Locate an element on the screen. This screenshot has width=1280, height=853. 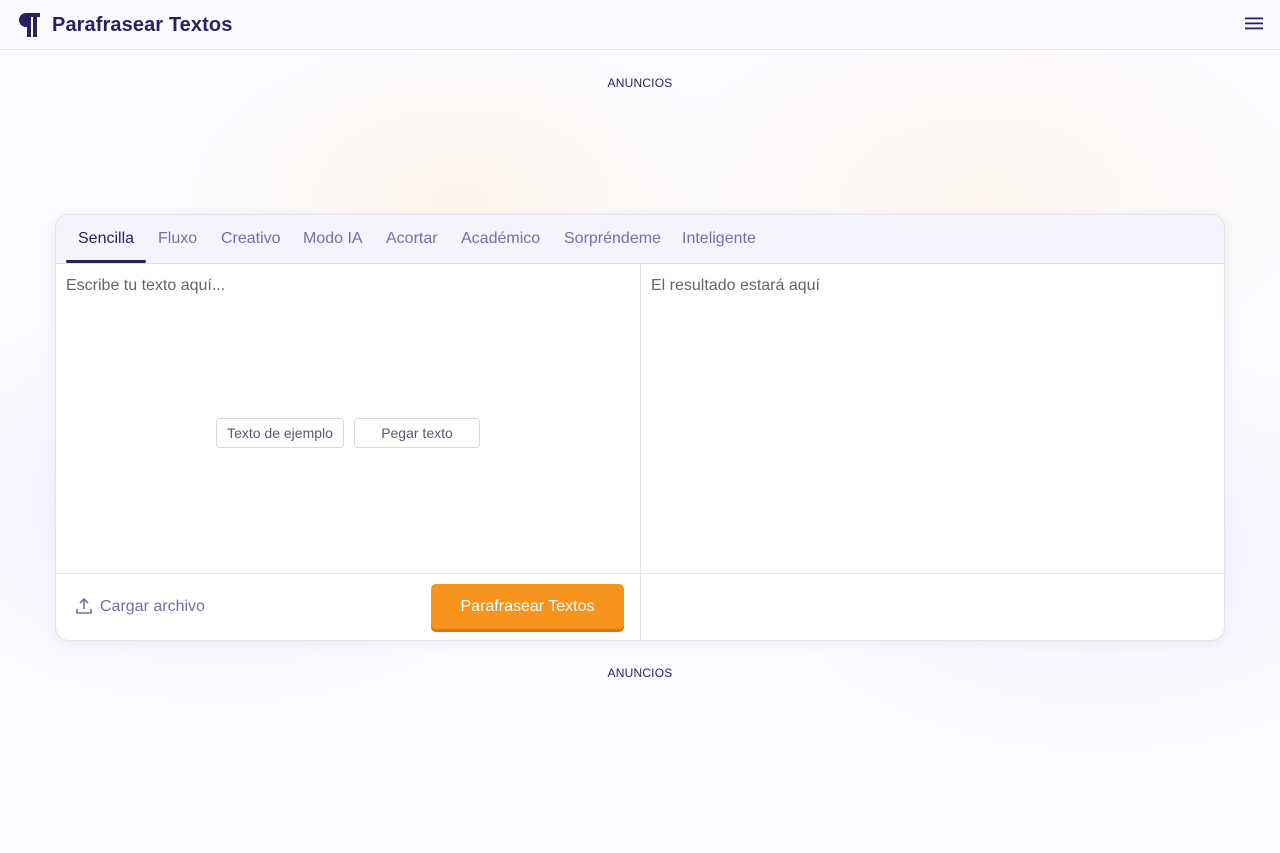
active-tab-indicator is located at coordinates (106, 261).